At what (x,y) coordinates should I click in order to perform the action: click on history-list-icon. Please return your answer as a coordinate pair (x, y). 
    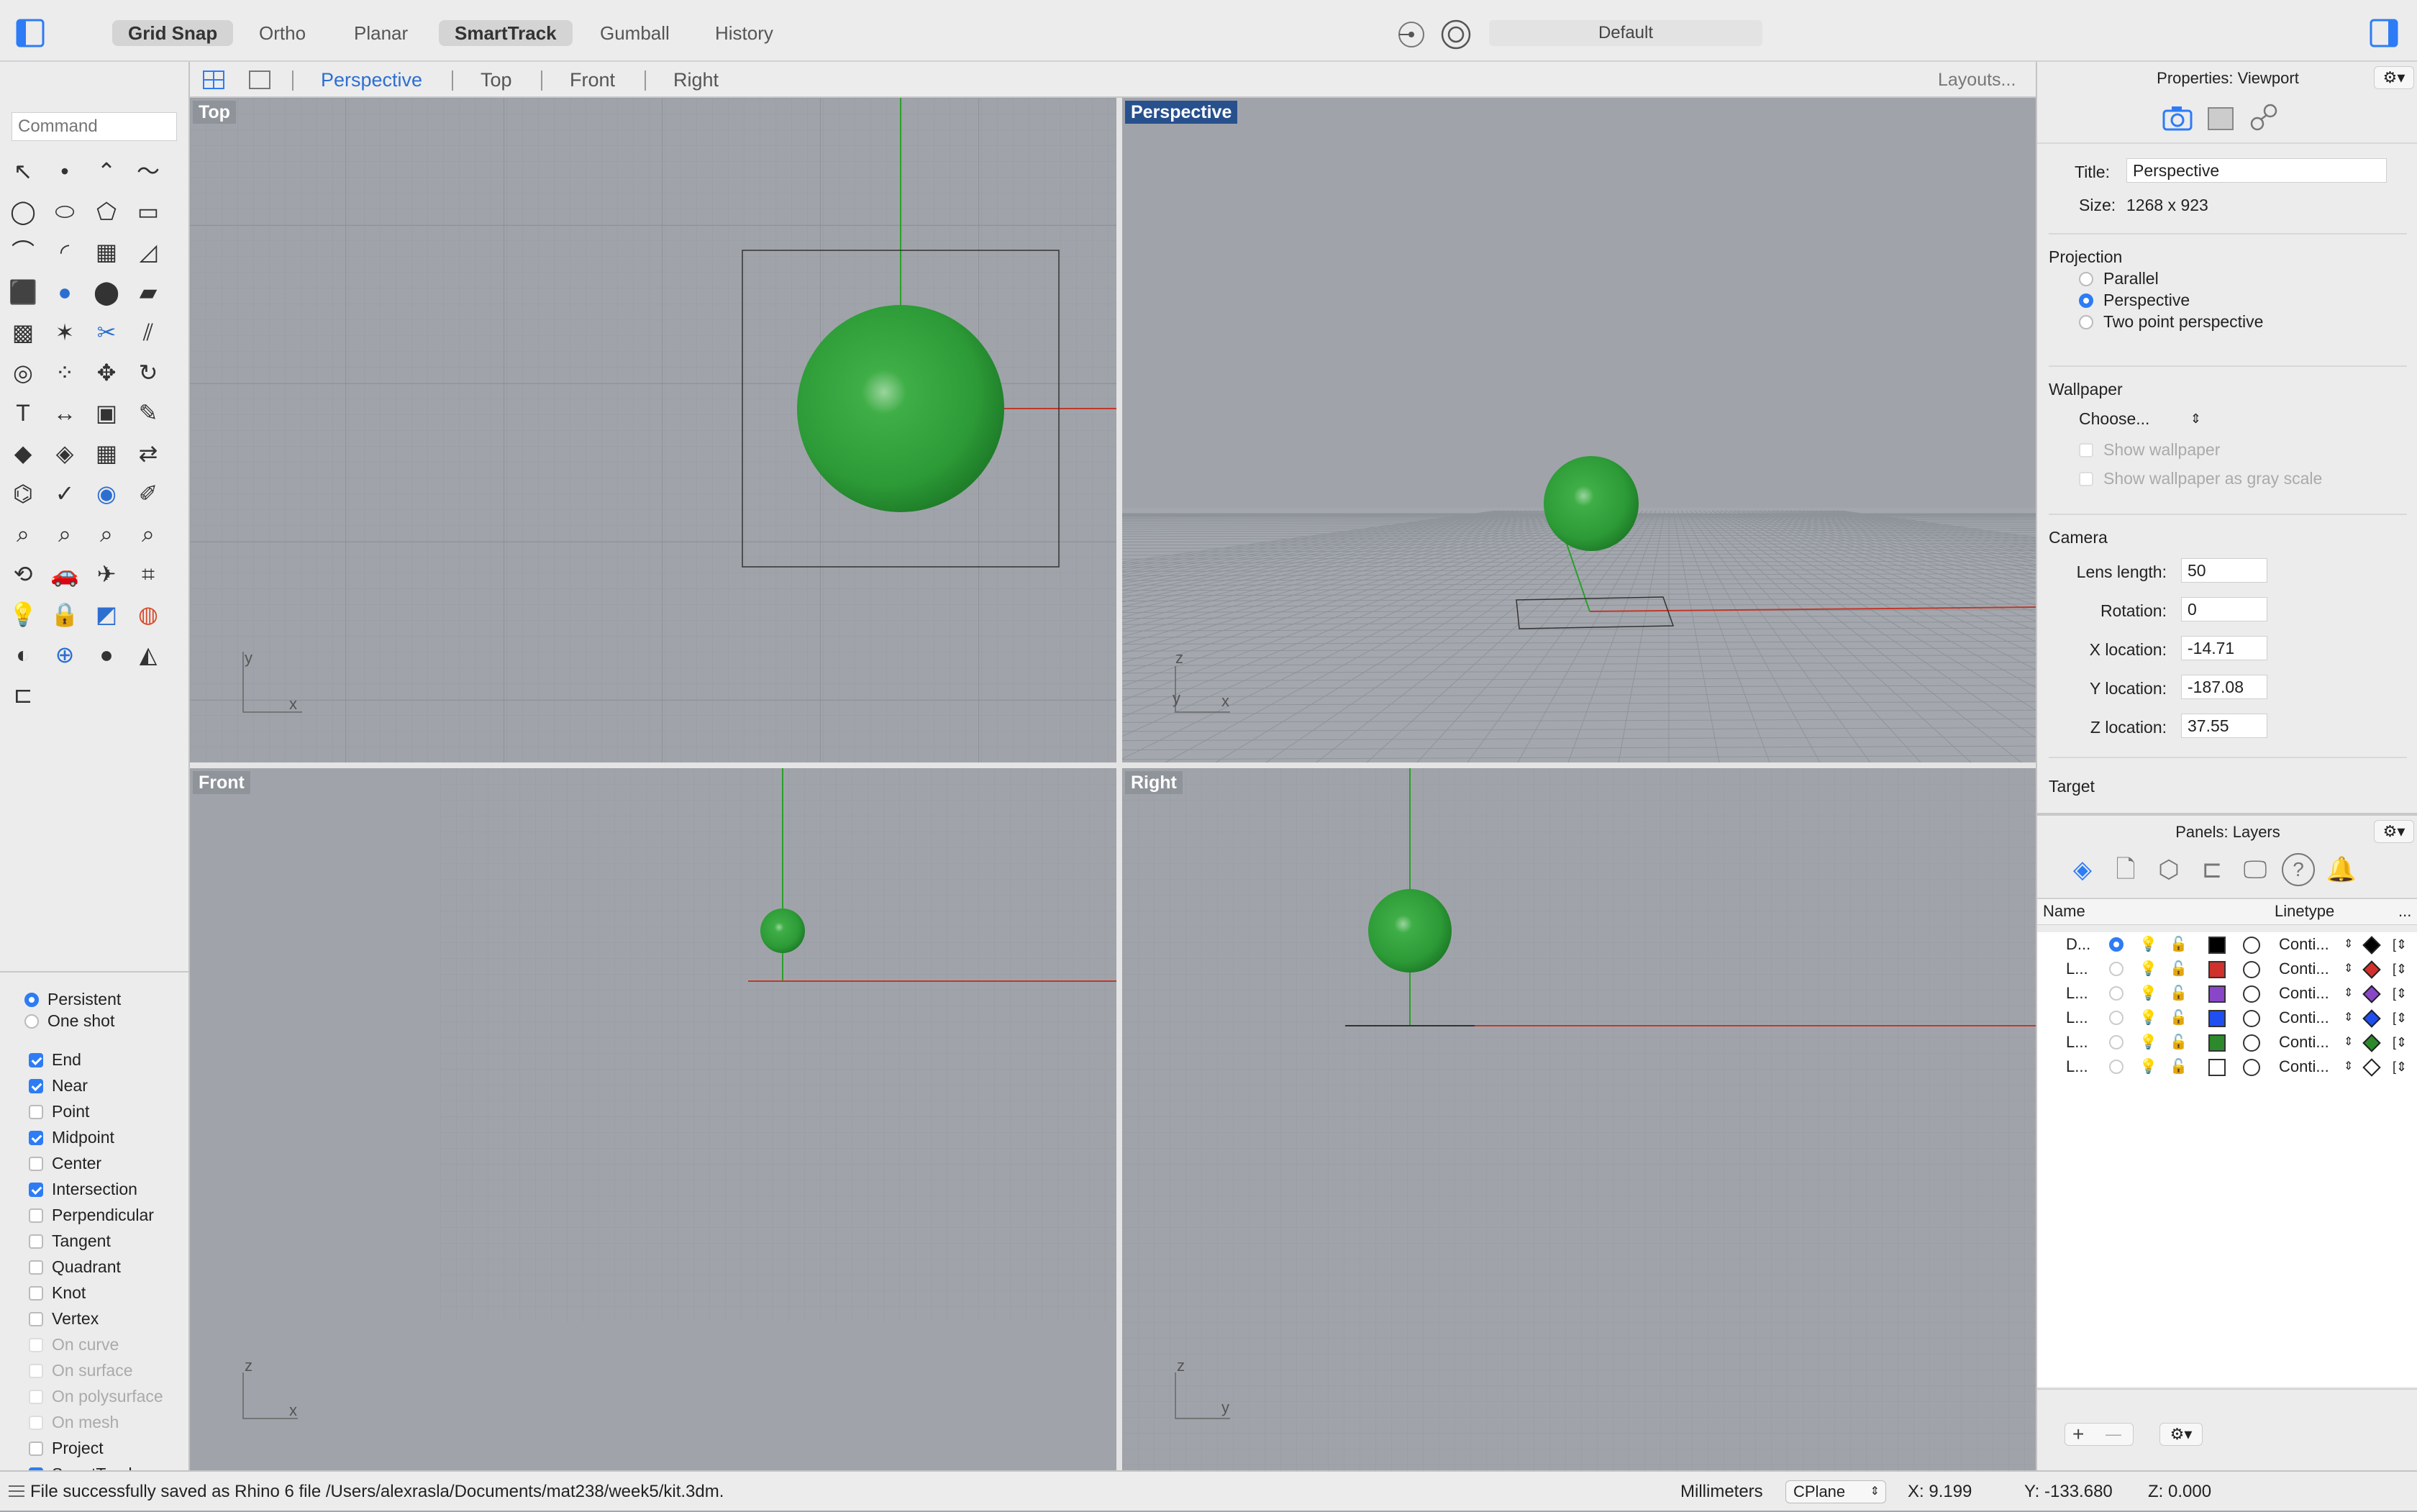
    Looking at the image, I should click on (16, 1491).